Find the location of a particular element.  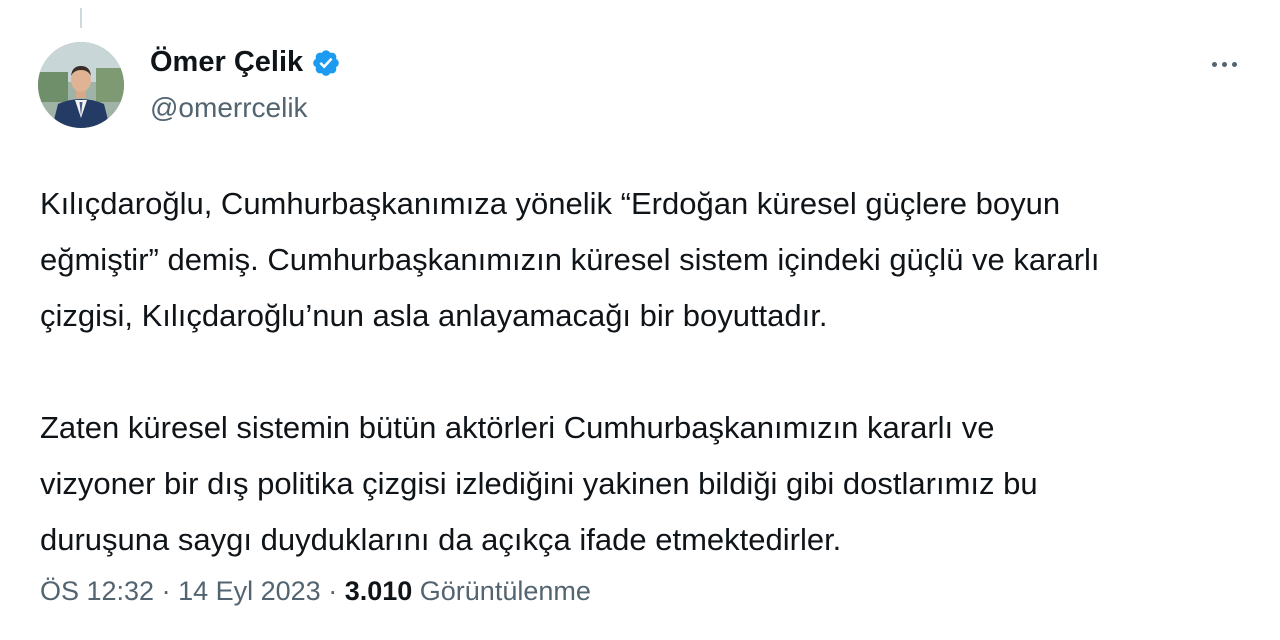

tweet-time: ÖS 12:32 is located at coordinates (97, 591).